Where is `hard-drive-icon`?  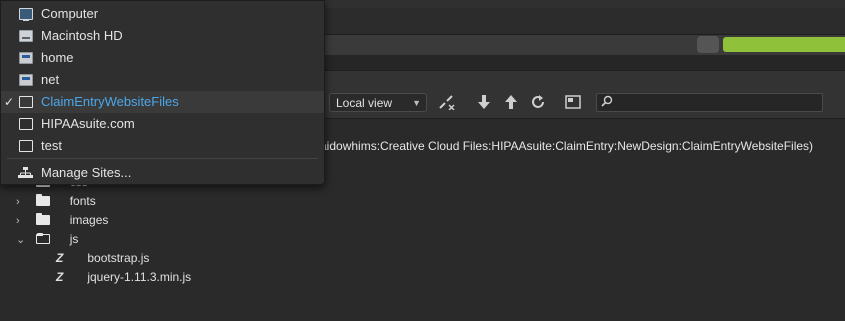 hard-drive-icon is located at coordinates (26, 36).